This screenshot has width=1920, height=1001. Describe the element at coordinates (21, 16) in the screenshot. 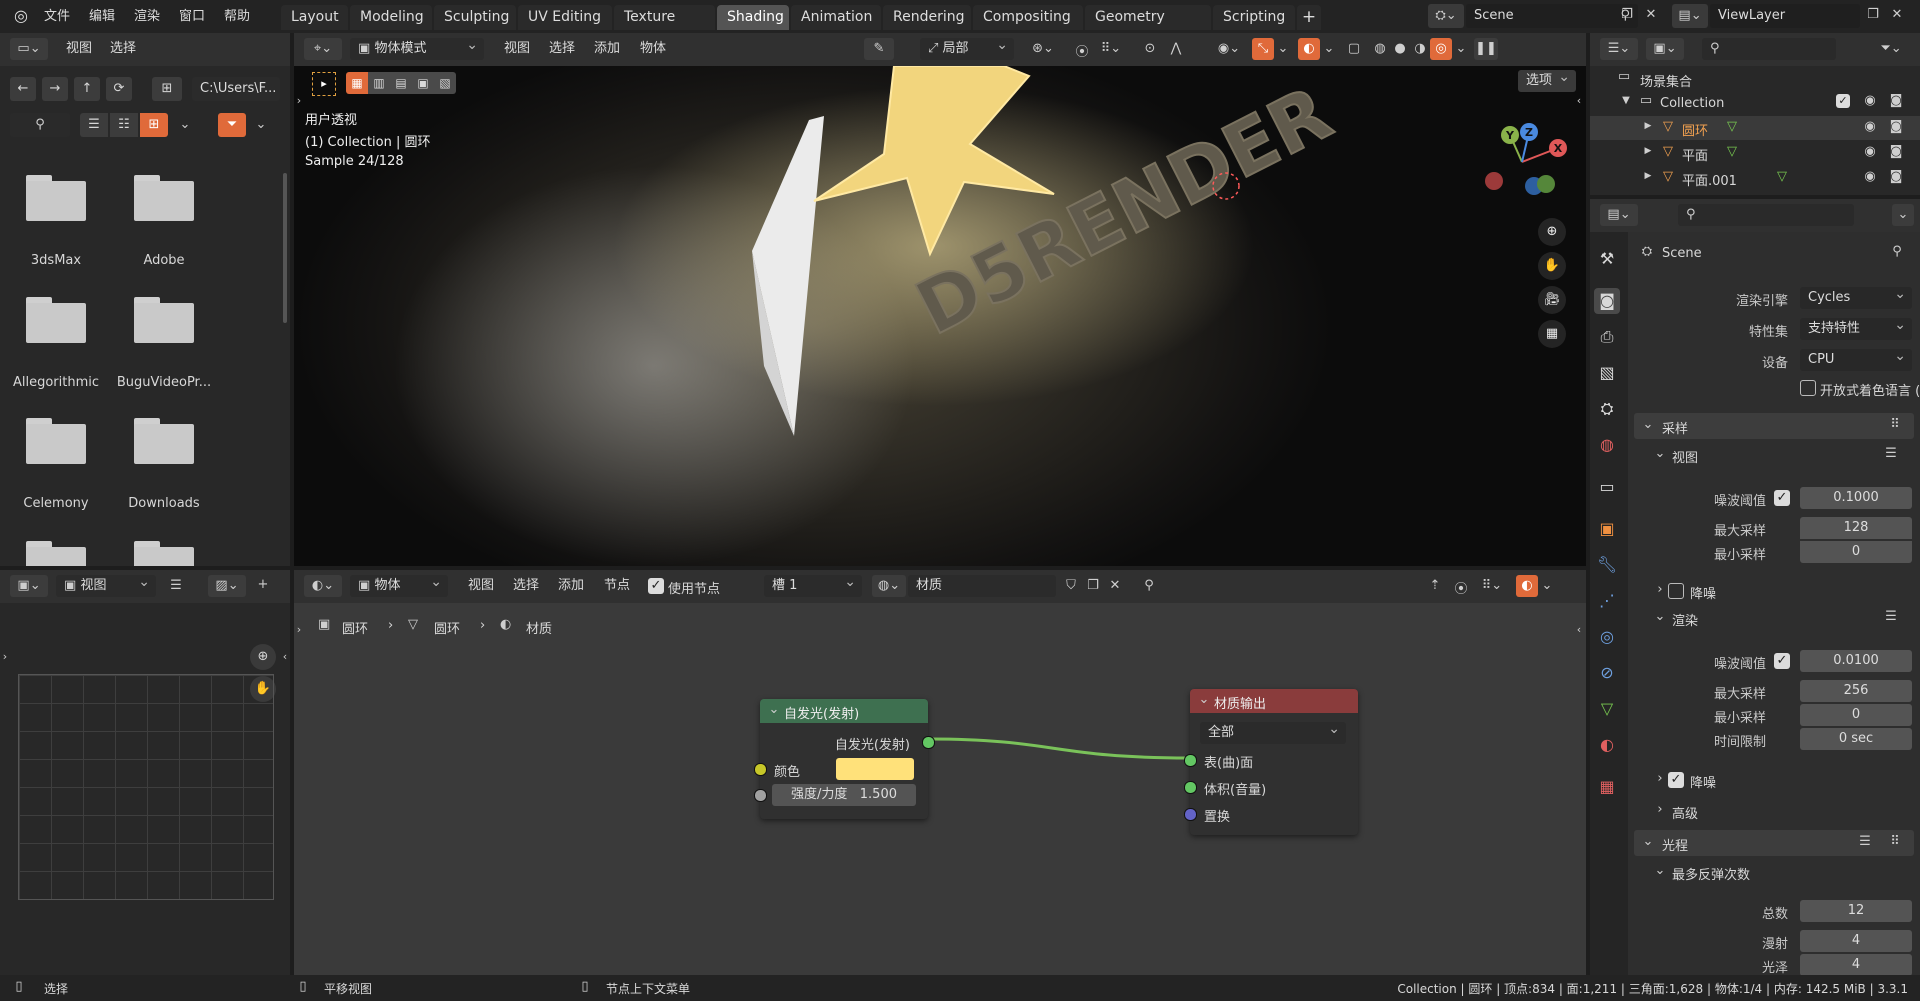

I see `blender-logo-icon: ◎` at that location.